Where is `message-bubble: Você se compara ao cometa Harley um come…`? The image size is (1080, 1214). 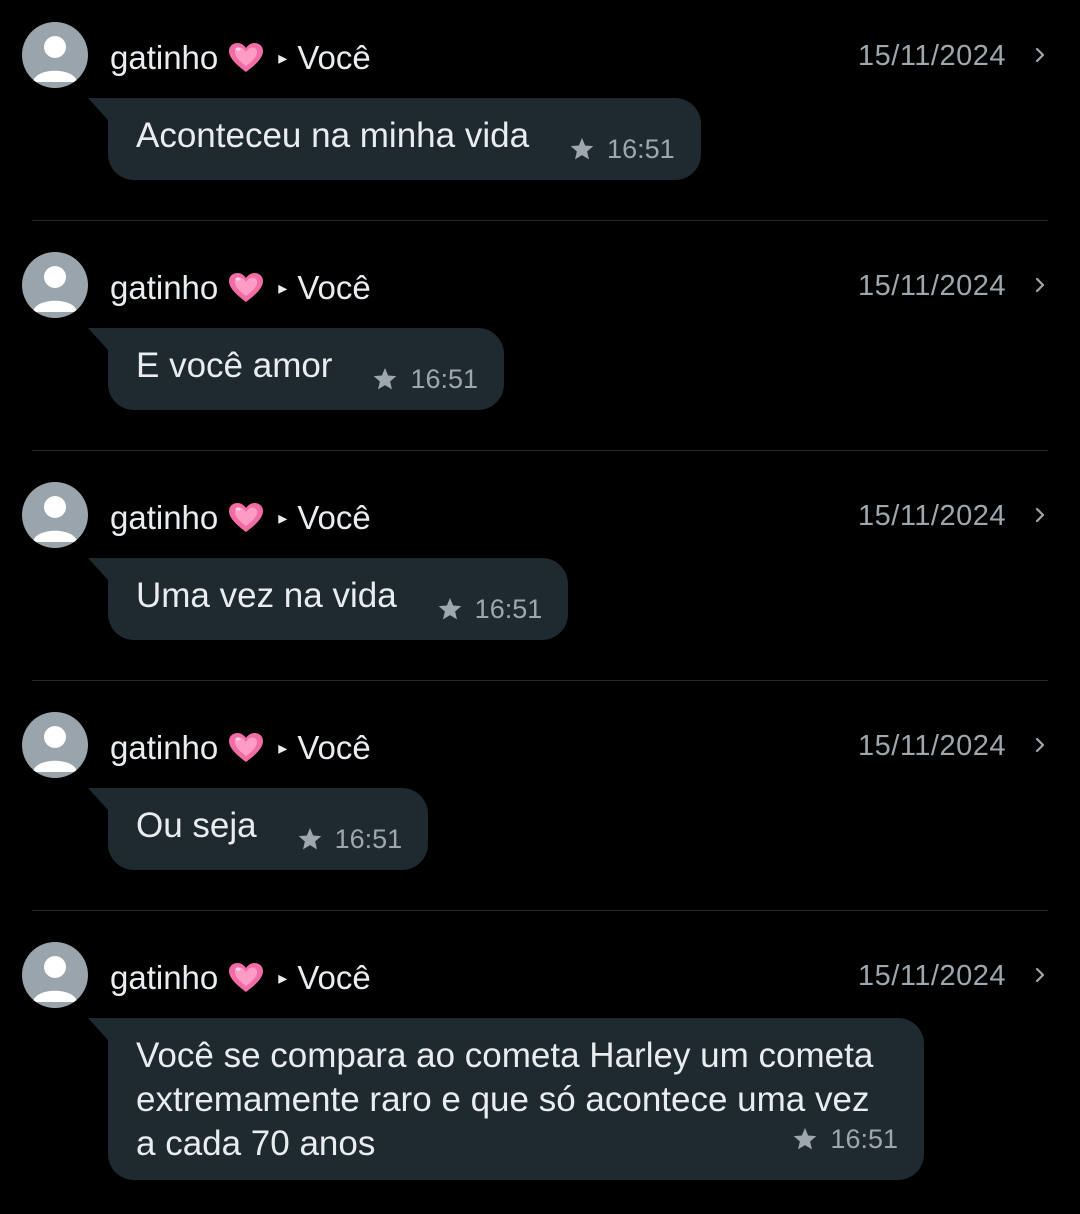
message-bubble: Você se compara ao cometa Harley um come… is located at coordinates (506, 1099).